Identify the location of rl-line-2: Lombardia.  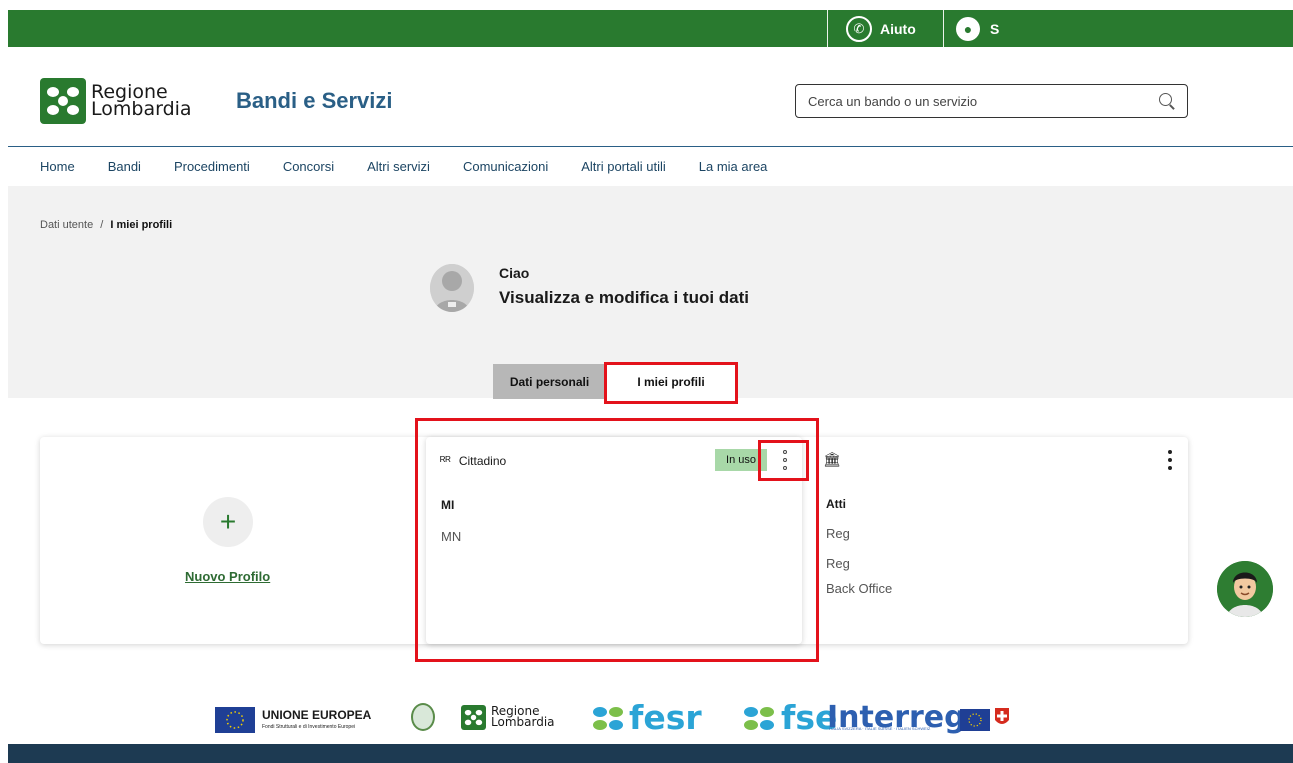
(523, 722).